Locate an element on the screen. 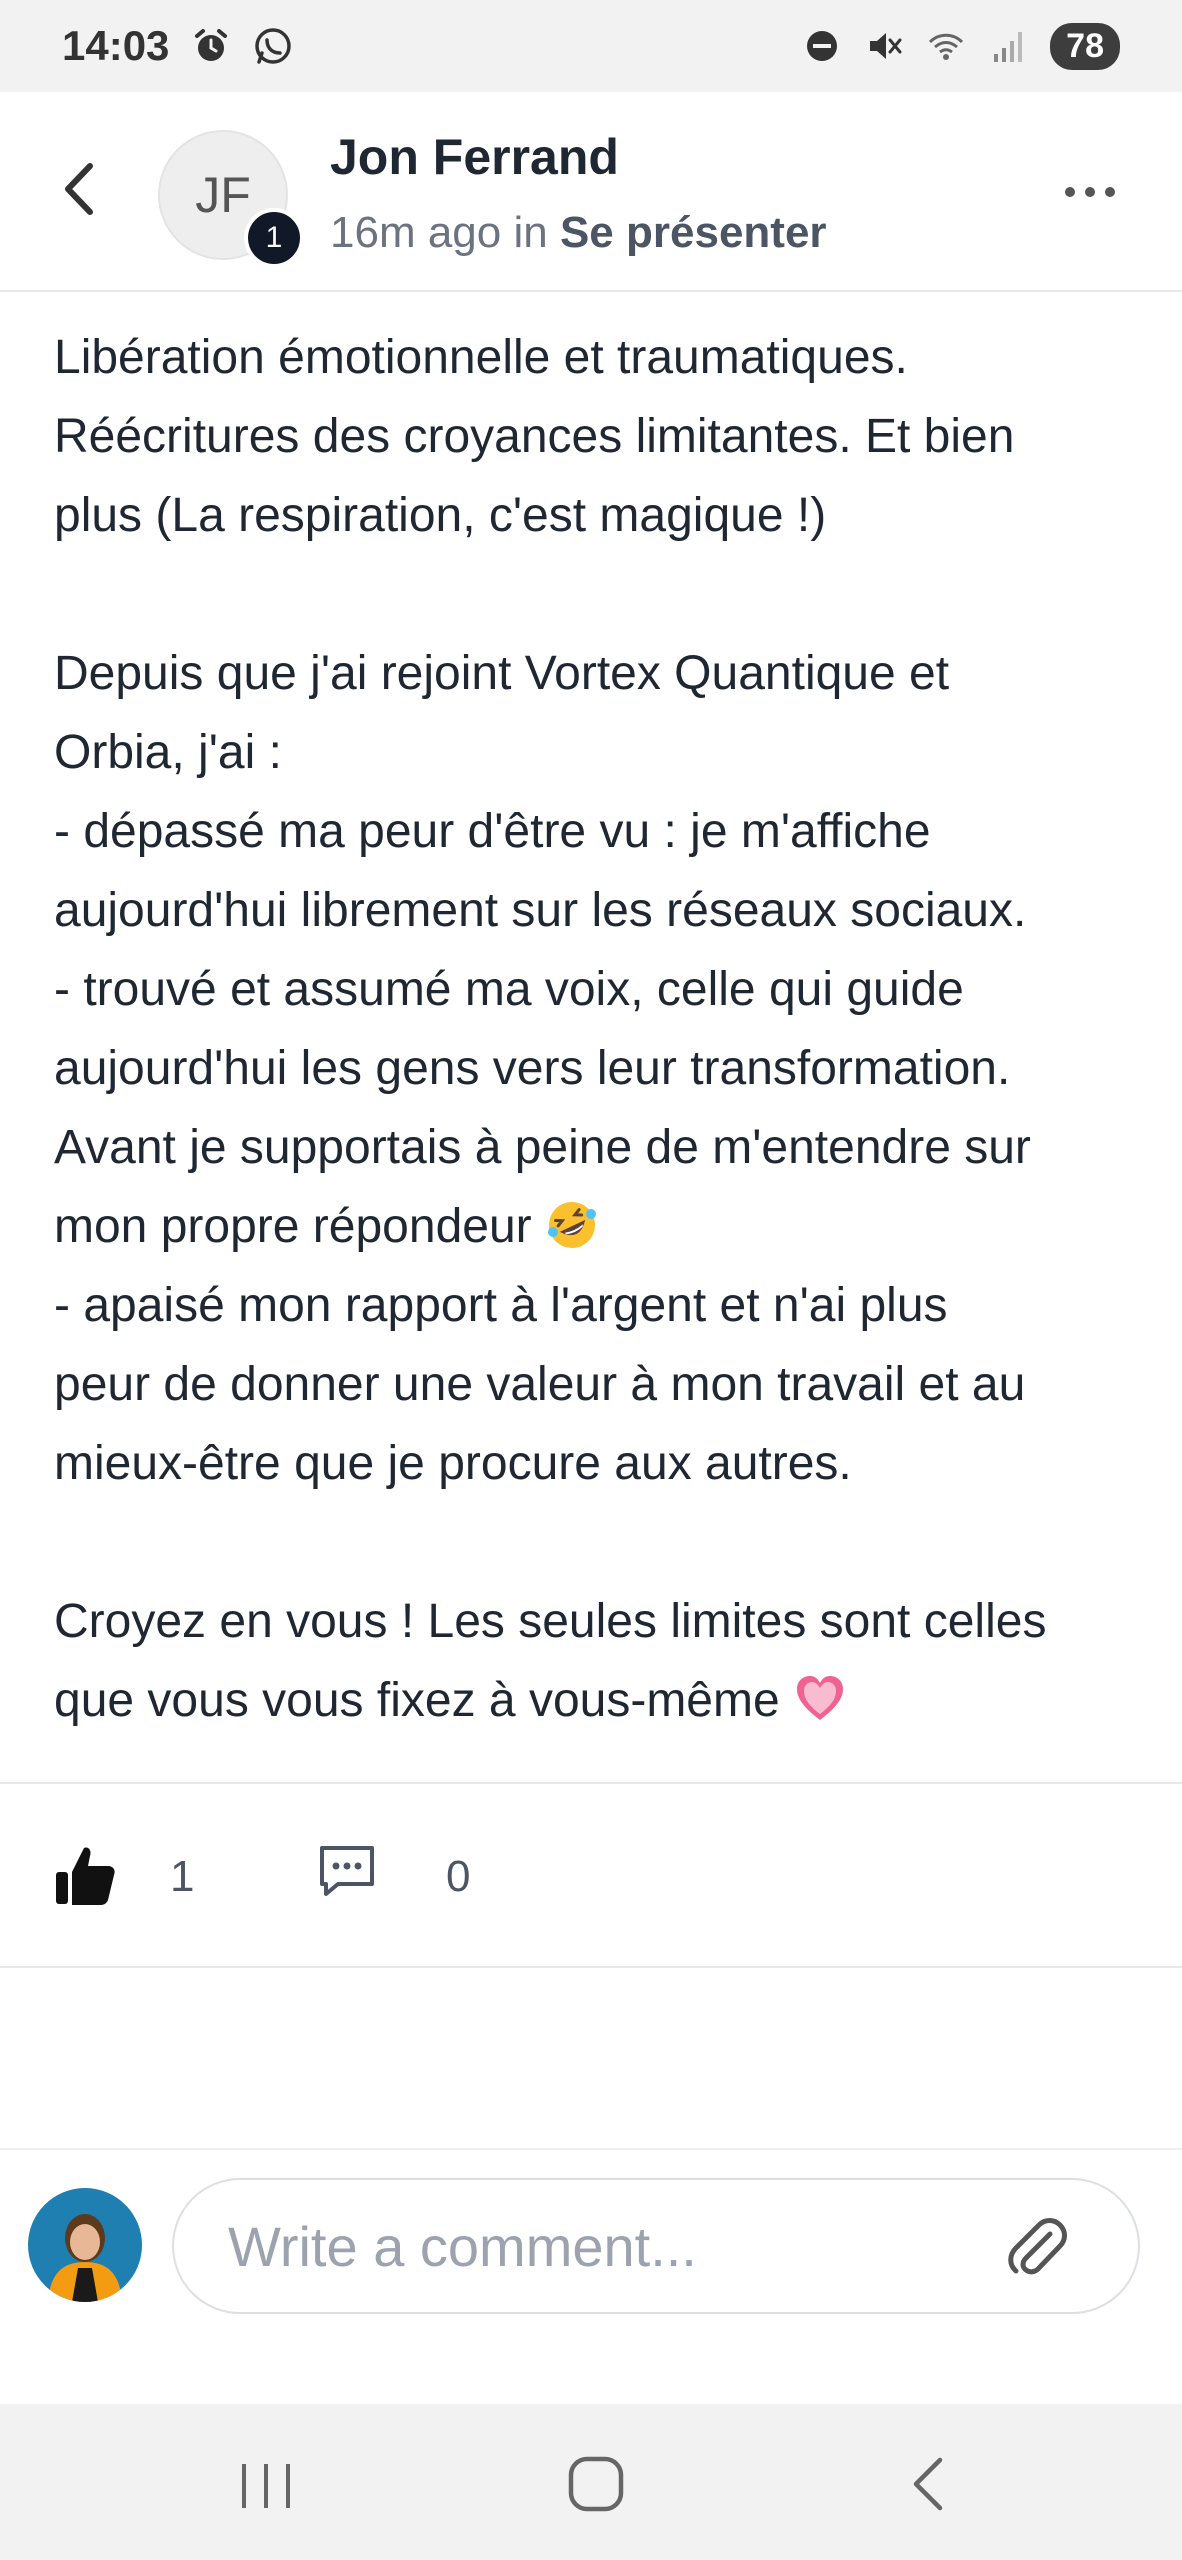 The width and height of the screenshot is (1182, 2560). recent-apps-icon is located at coordinates (266, 2486).